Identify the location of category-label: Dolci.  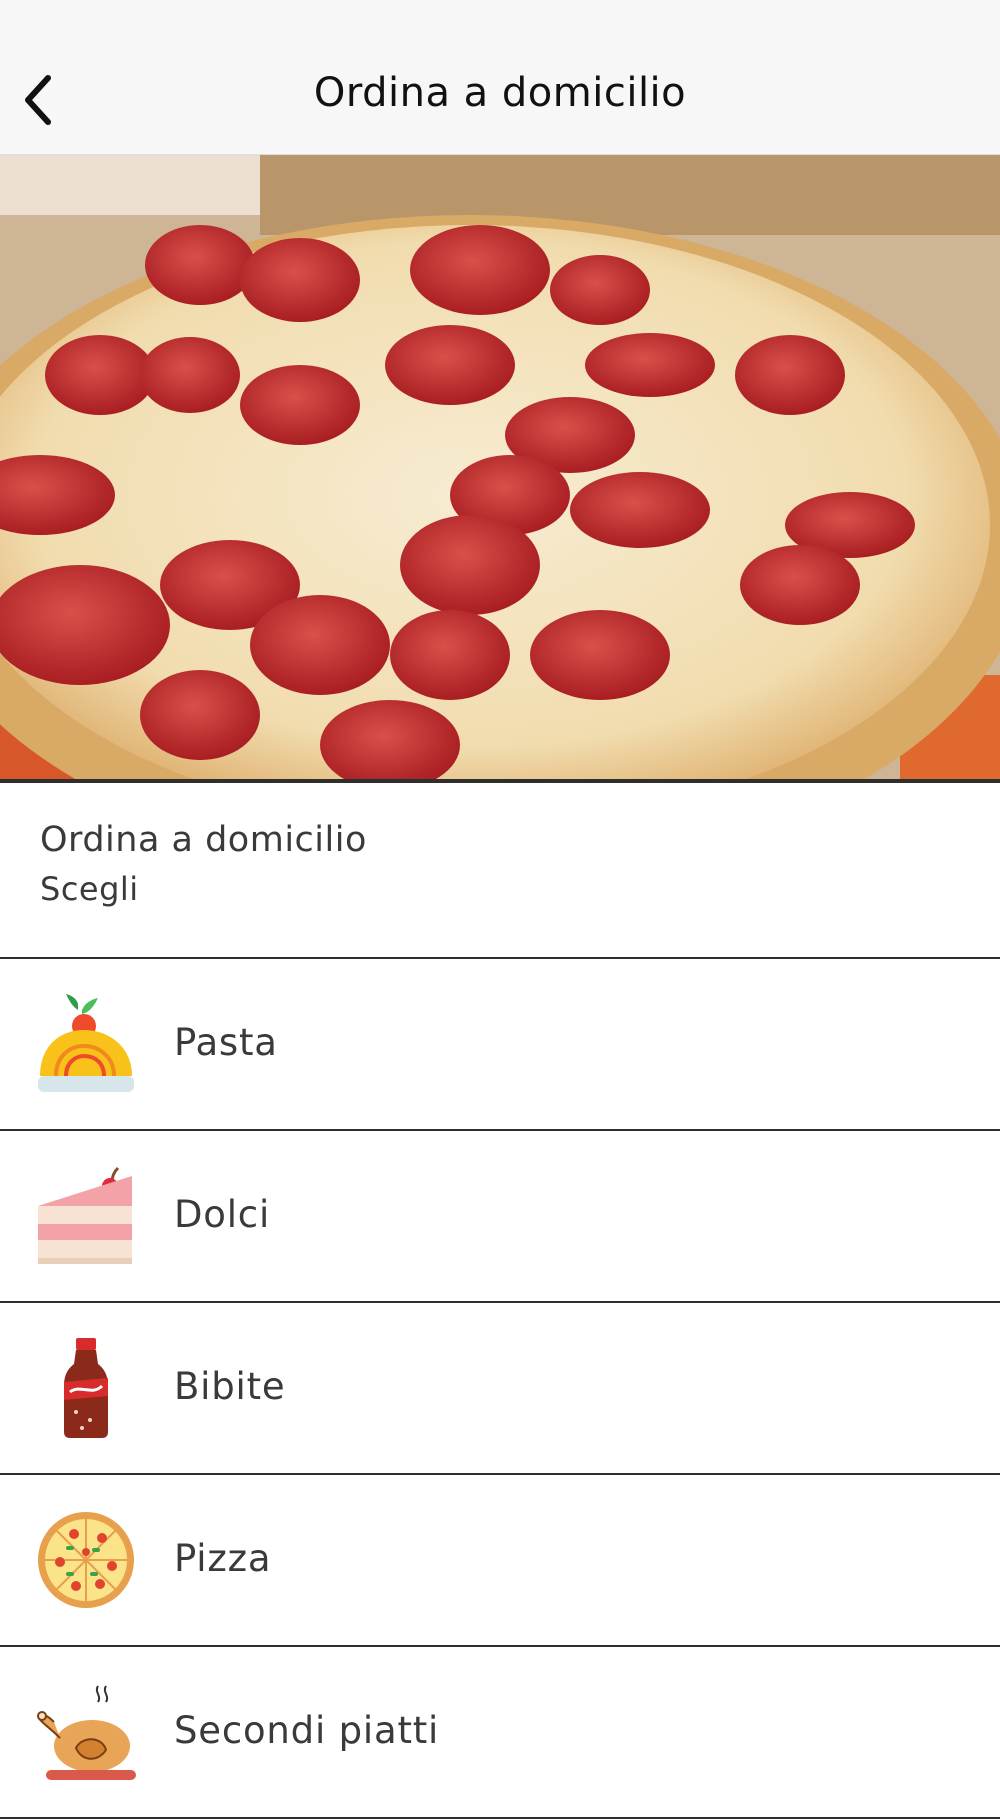
(222, 1214).